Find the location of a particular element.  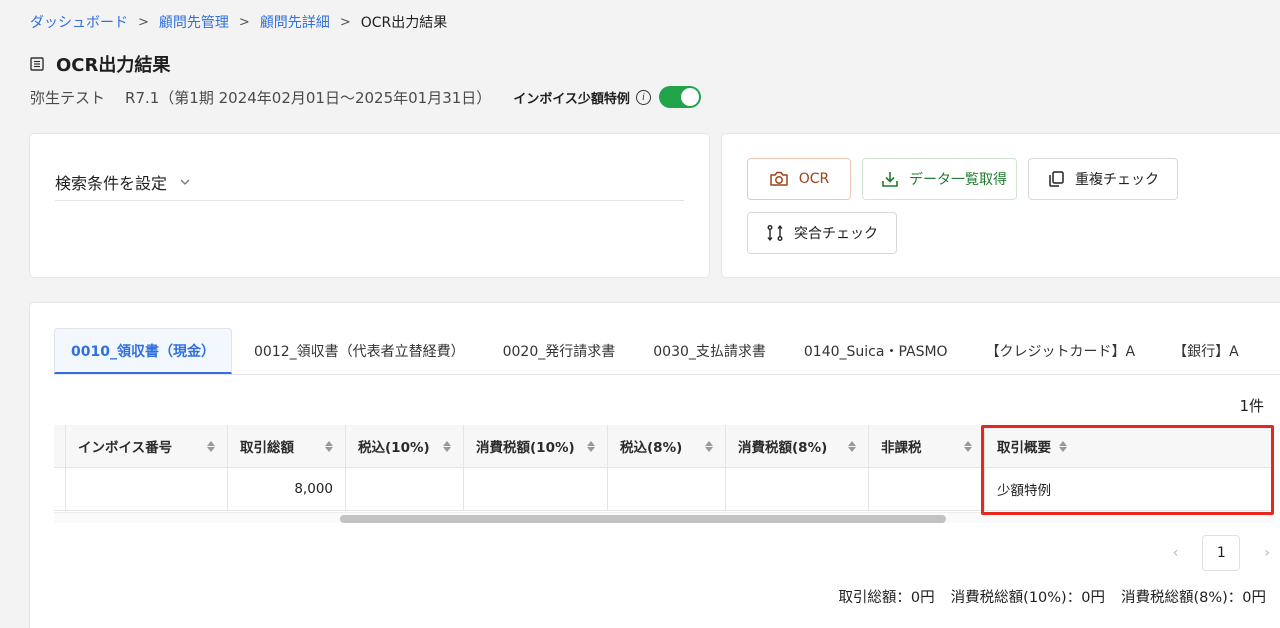

actions-card: OCR データ一覧取得 重複チェック 突合チェック is located at coordinates (1000, 205).